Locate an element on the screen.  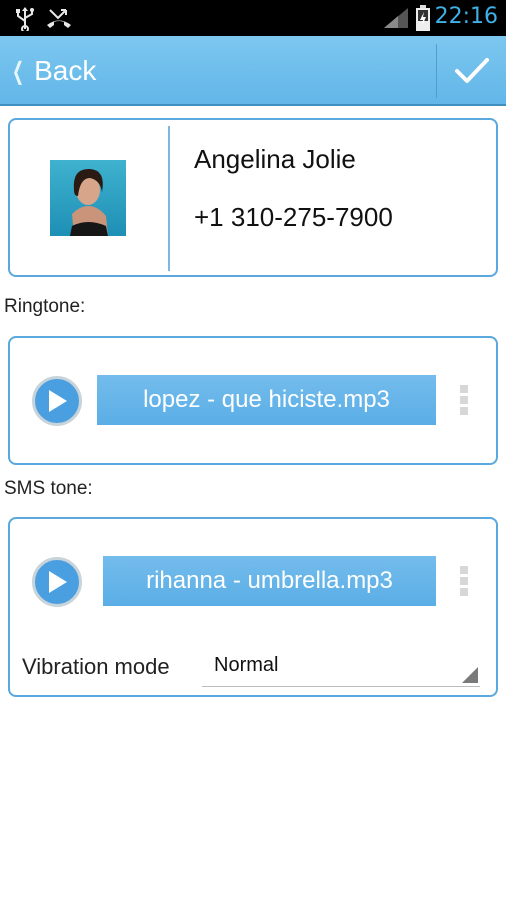
ringtone-label: Ringtone: is located at coordinates (45, 306).